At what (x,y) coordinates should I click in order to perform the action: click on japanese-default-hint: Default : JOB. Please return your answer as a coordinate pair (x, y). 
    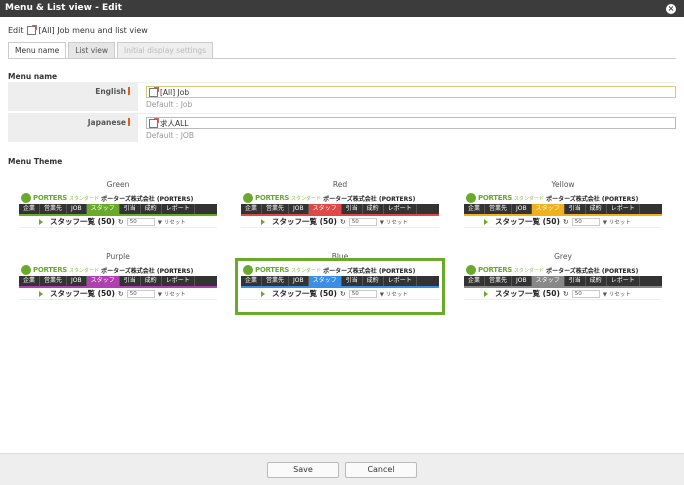
    Looking at the image, I should click on (170, 135).